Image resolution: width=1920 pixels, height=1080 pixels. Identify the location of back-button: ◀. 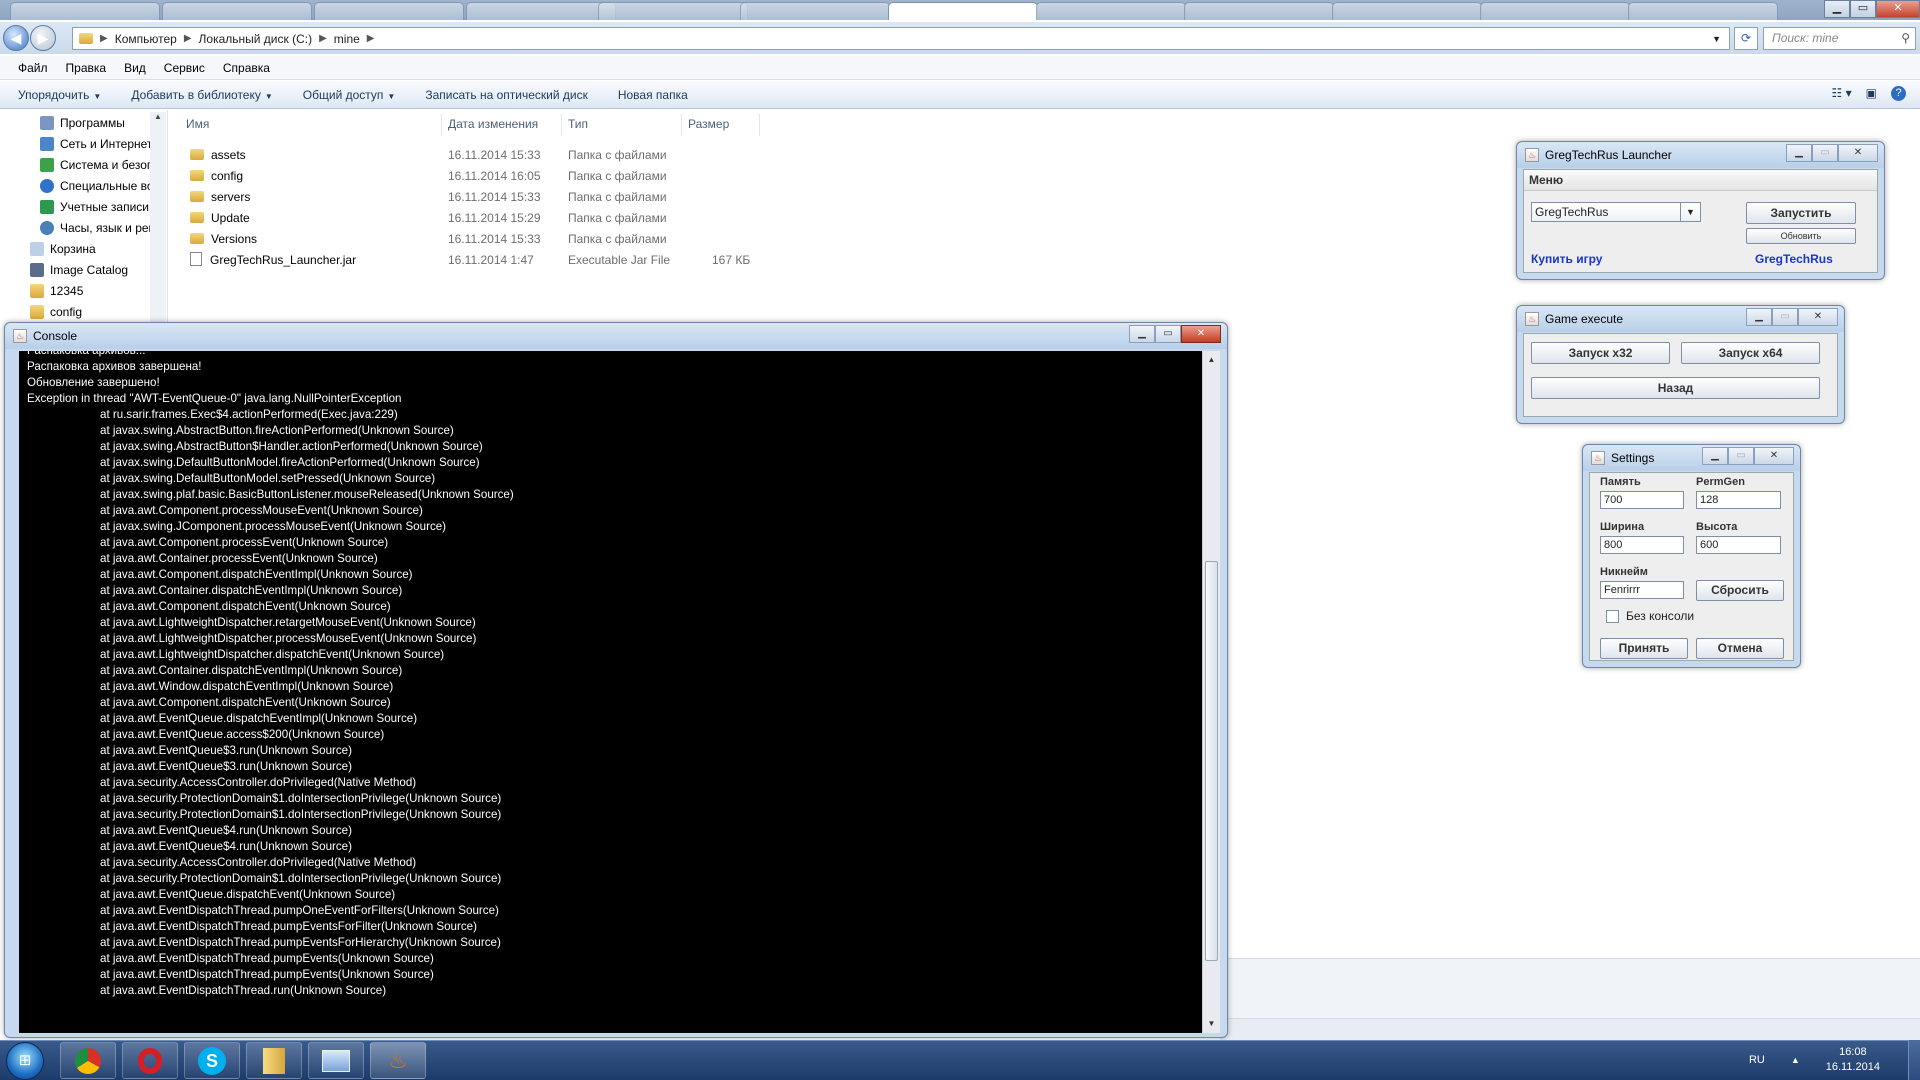
(16, 38).